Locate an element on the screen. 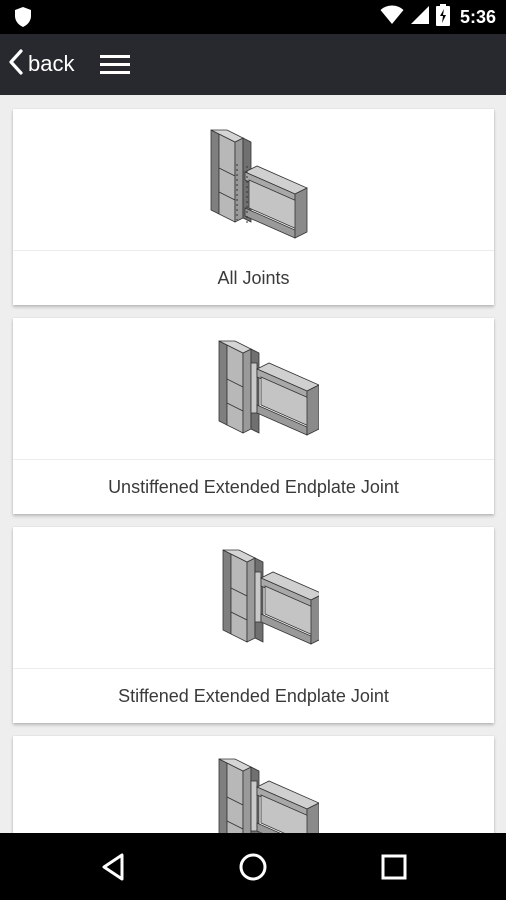  card-label: Stiffened Extended Endplate Joint is located at coordinates (253, 695).